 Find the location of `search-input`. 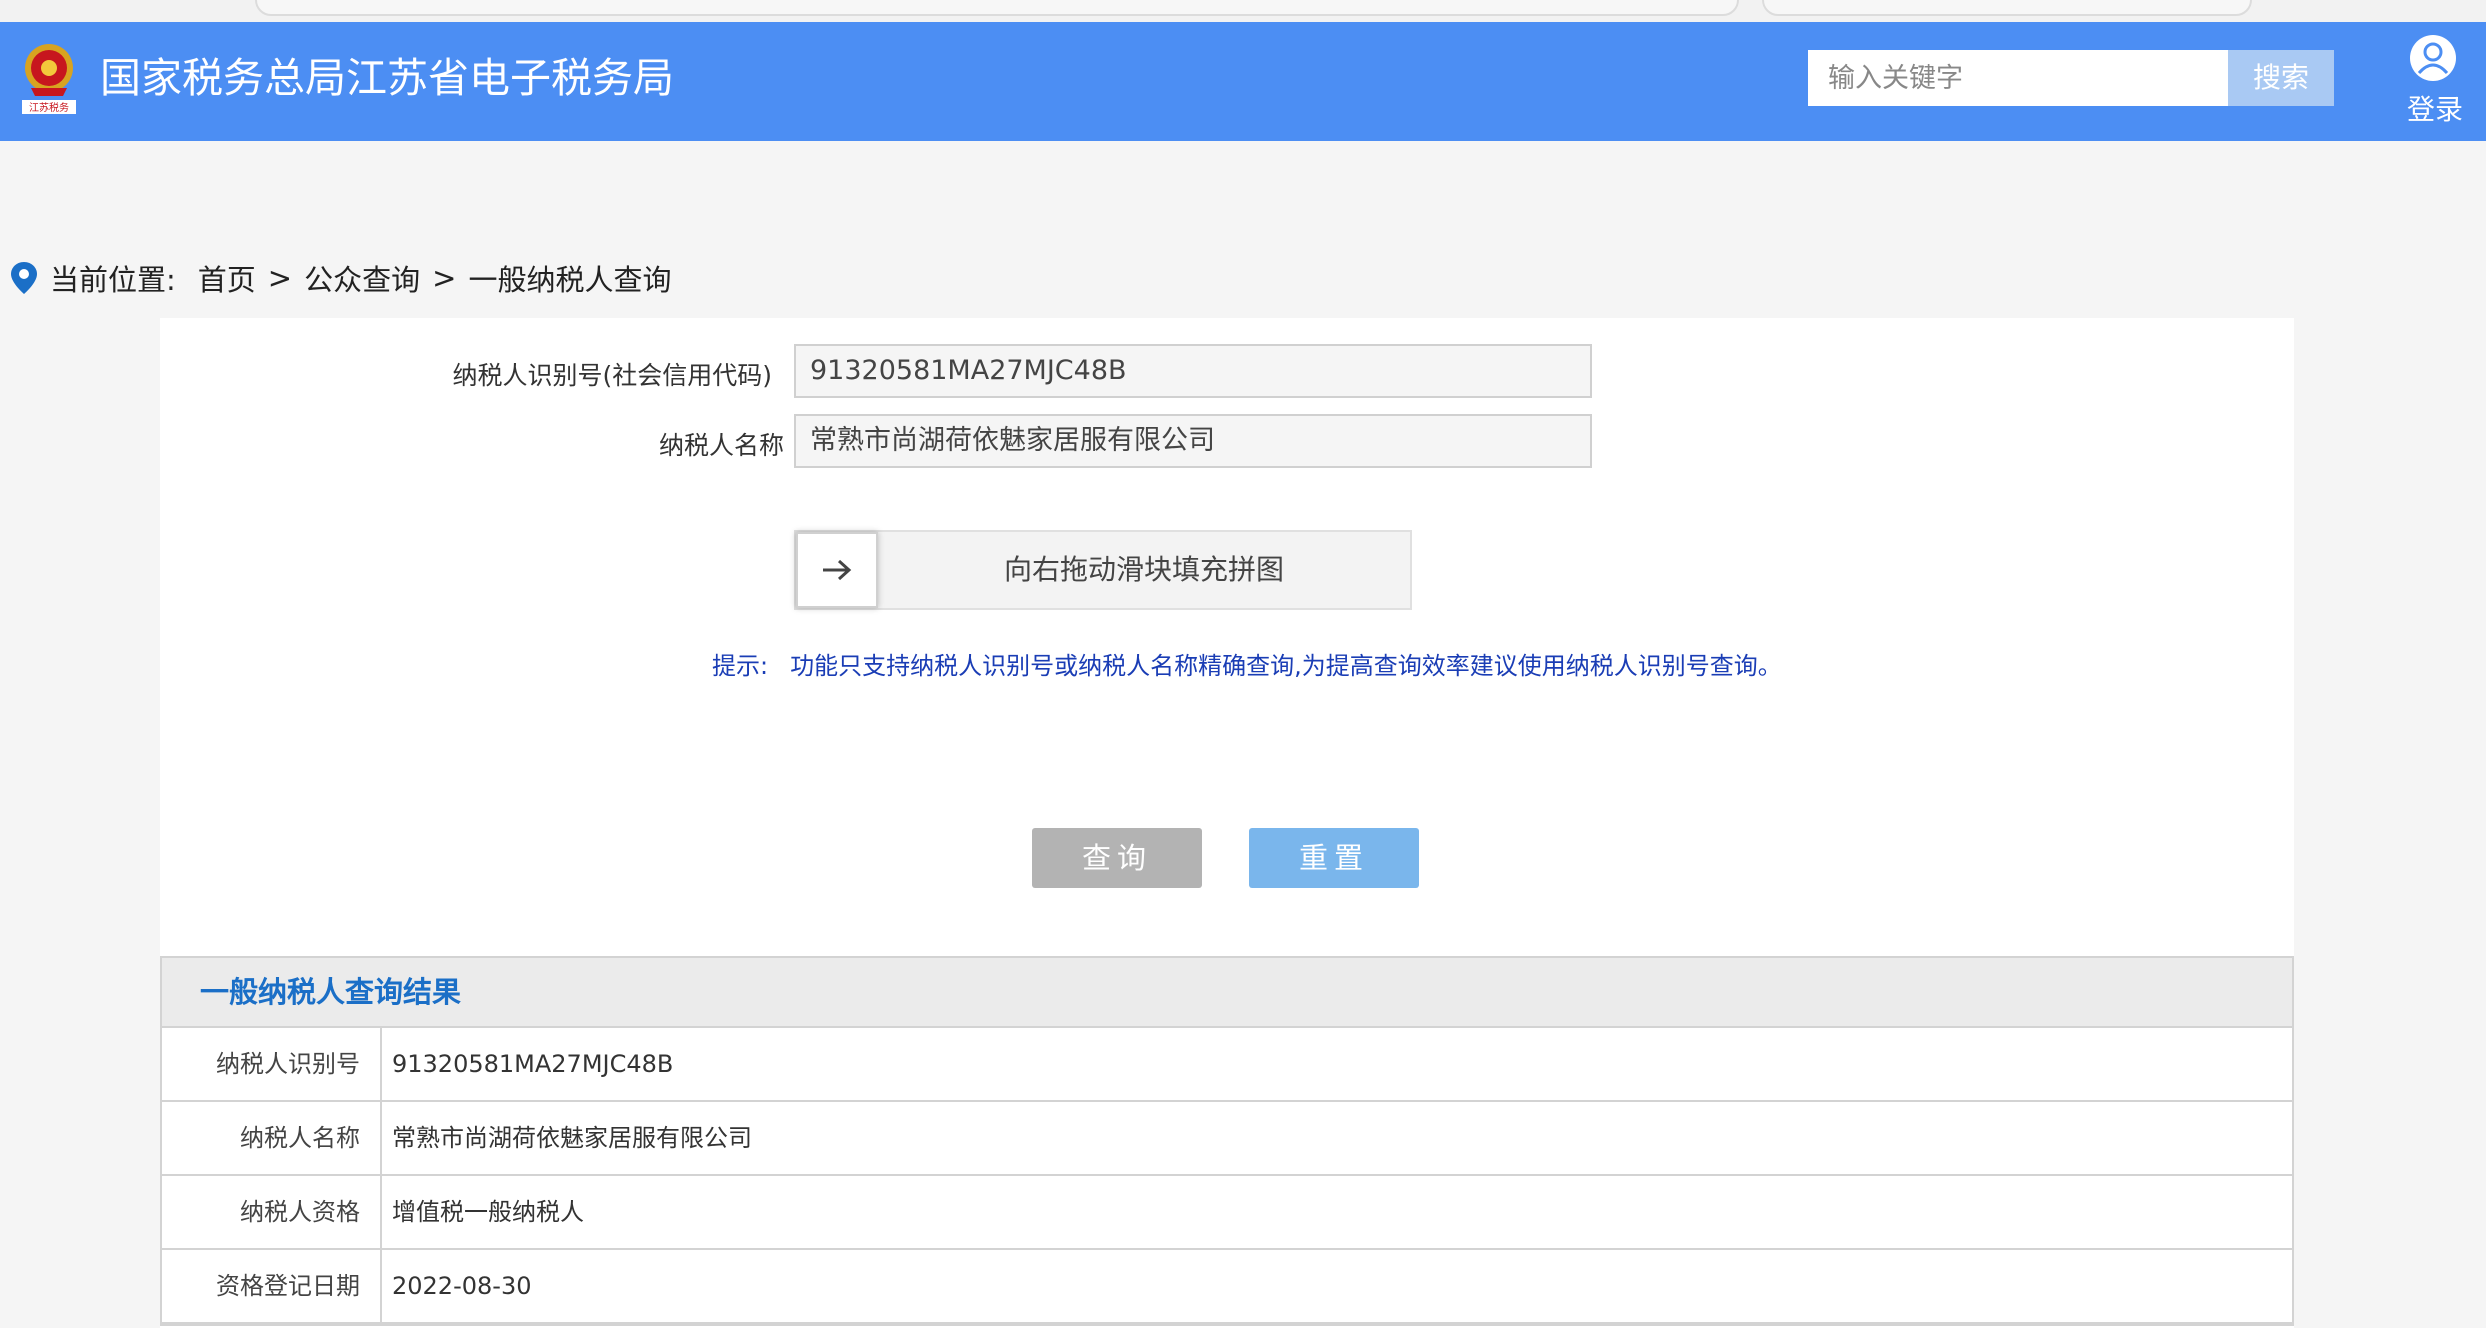

search-input is located at coordinates (2018, 78).